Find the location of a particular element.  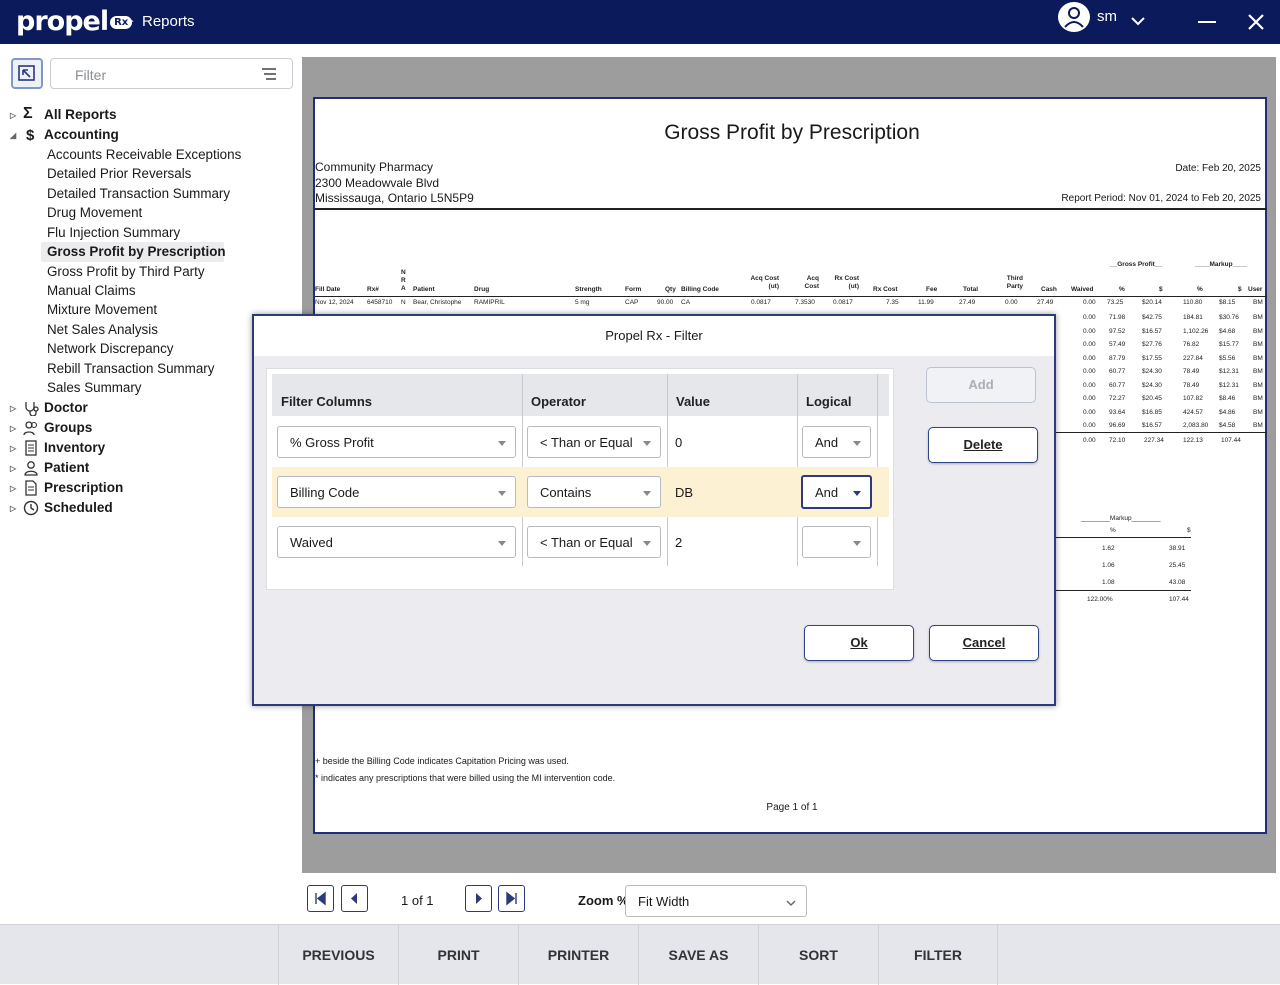

collapse-icon is located at coordinates (26, 73).